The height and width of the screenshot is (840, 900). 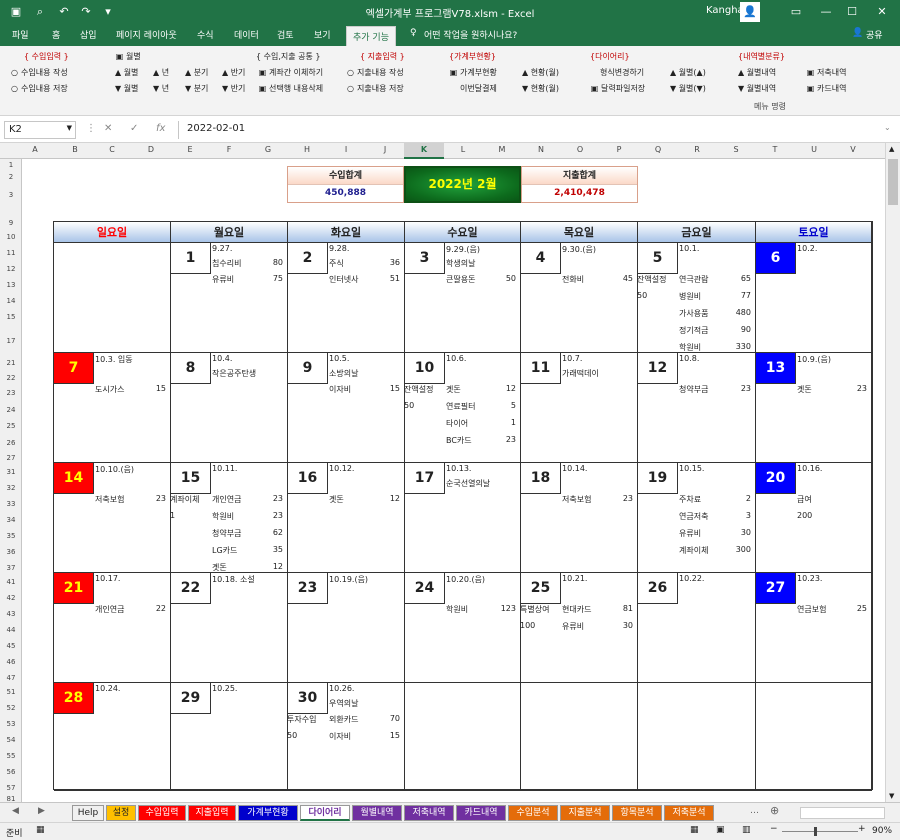 I want to click on row-header: 32, so click(x=11, y=488).